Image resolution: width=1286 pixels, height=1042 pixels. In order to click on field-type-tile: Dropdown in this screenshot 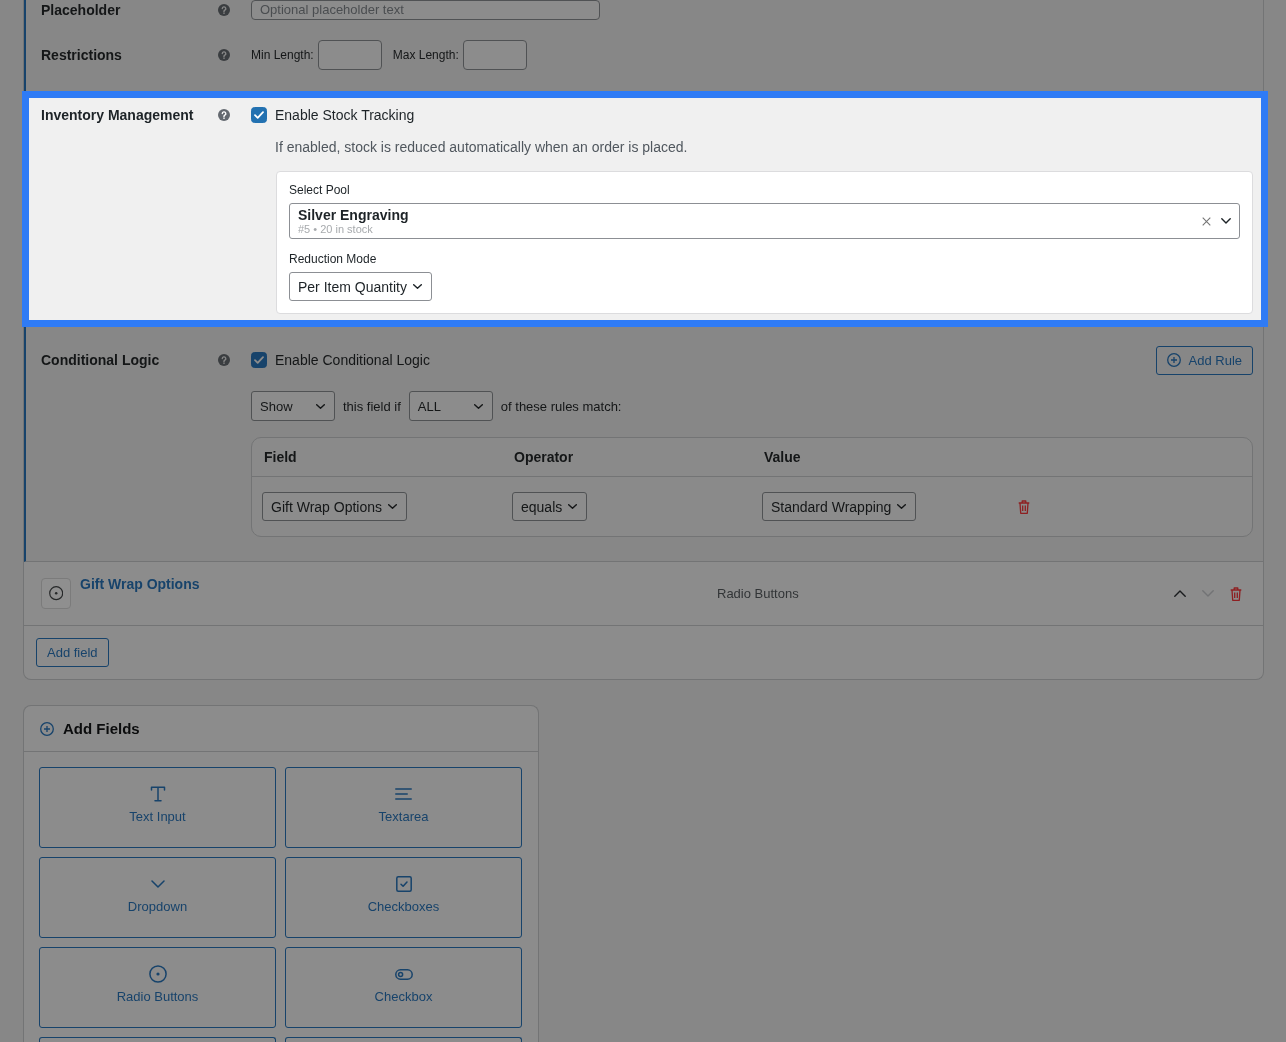, I will do `click(157, 897)`.